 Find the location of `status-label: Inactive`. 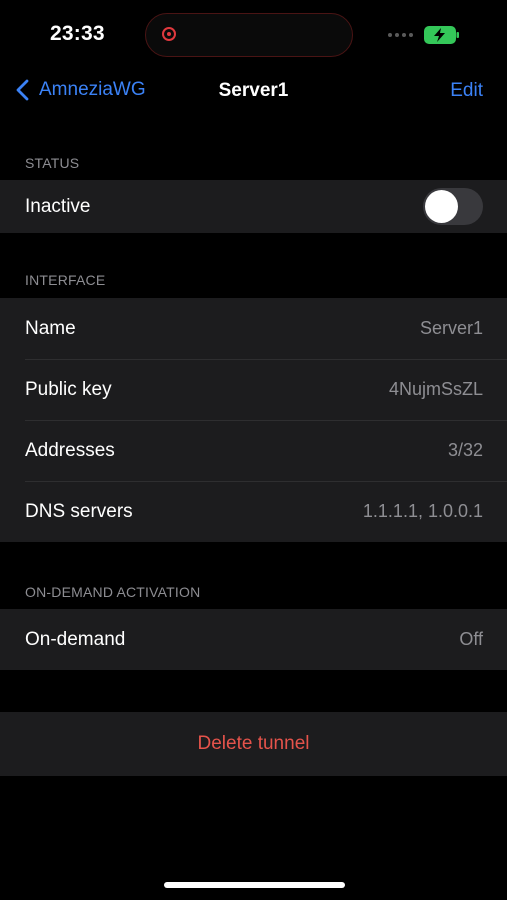

status-label: Inactive is located at coordinates (58, 206).